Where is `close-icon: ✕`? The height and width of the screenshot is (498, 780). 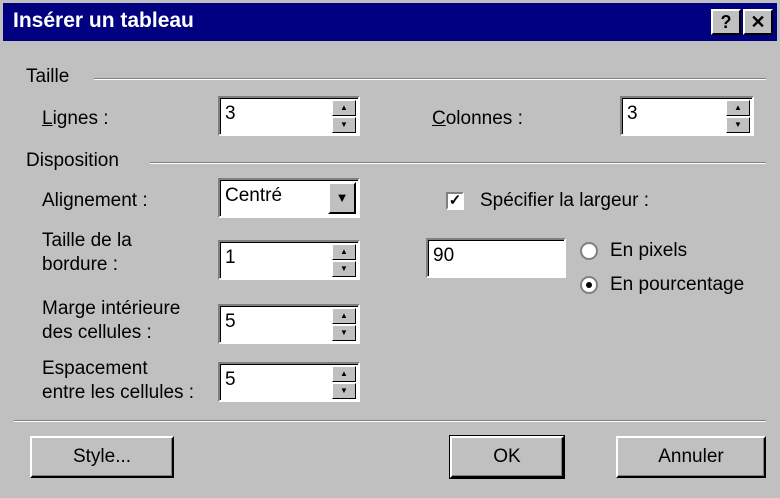 close-icon: ✕ is located at coordinates (758, 22).